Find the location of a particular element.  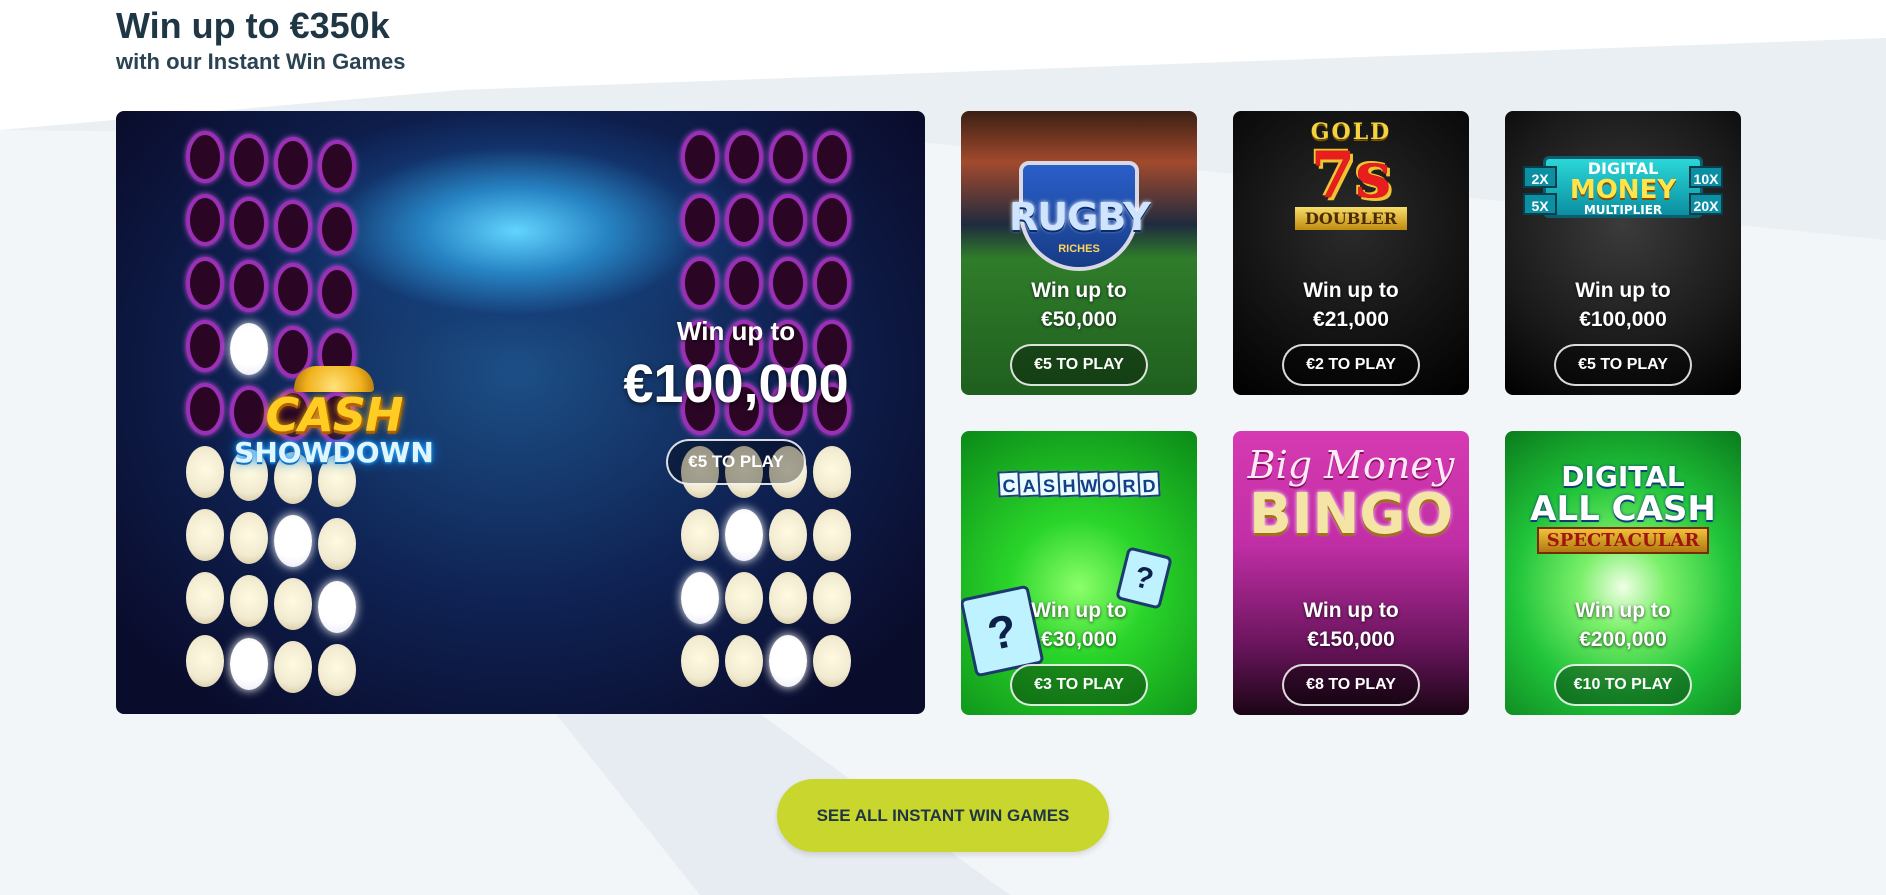

cash-showdown-logo: CASH SHOWDOWN is located at coordinates (334, 426).